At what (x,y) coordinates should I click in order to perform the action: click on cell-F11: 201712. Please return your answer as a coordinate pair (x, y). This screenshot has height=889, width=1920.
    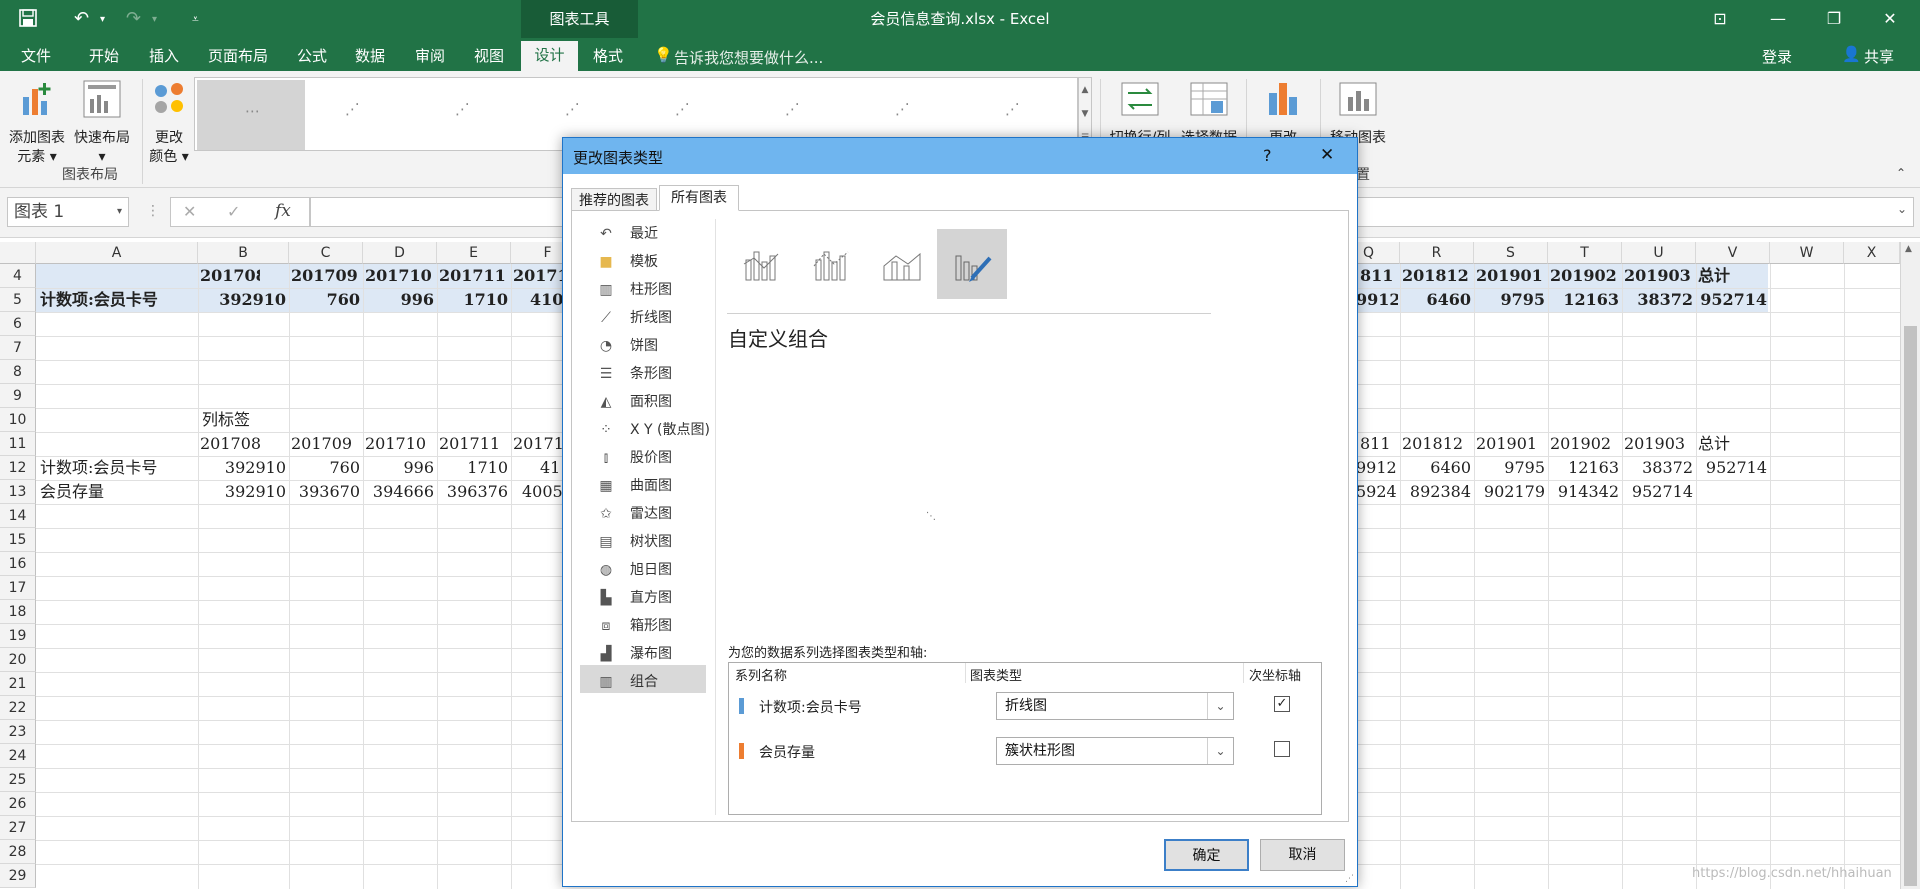
    Looking at the image, I should click on (538, 444).